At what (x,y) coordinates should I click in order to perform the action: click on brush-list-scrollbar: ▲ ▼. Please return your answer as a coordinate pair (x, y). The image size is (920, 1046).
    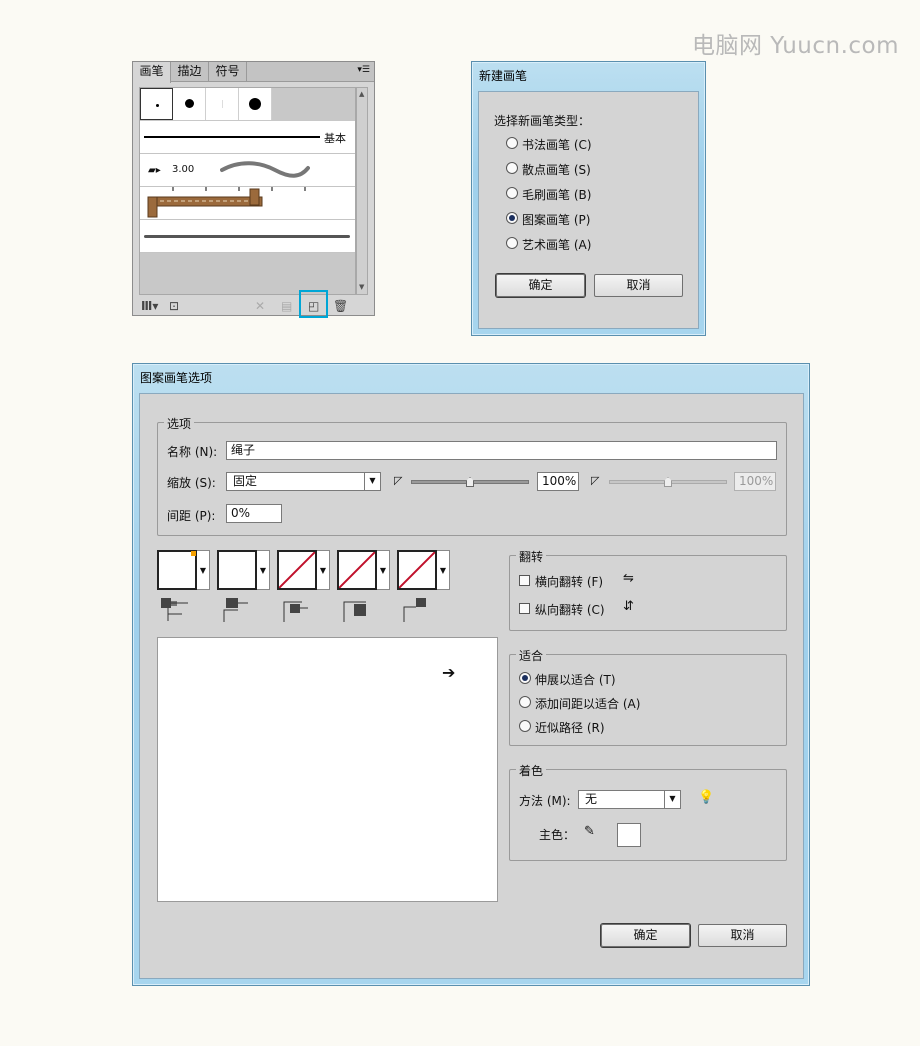
    Looking at the image, I should click on (362, 191).